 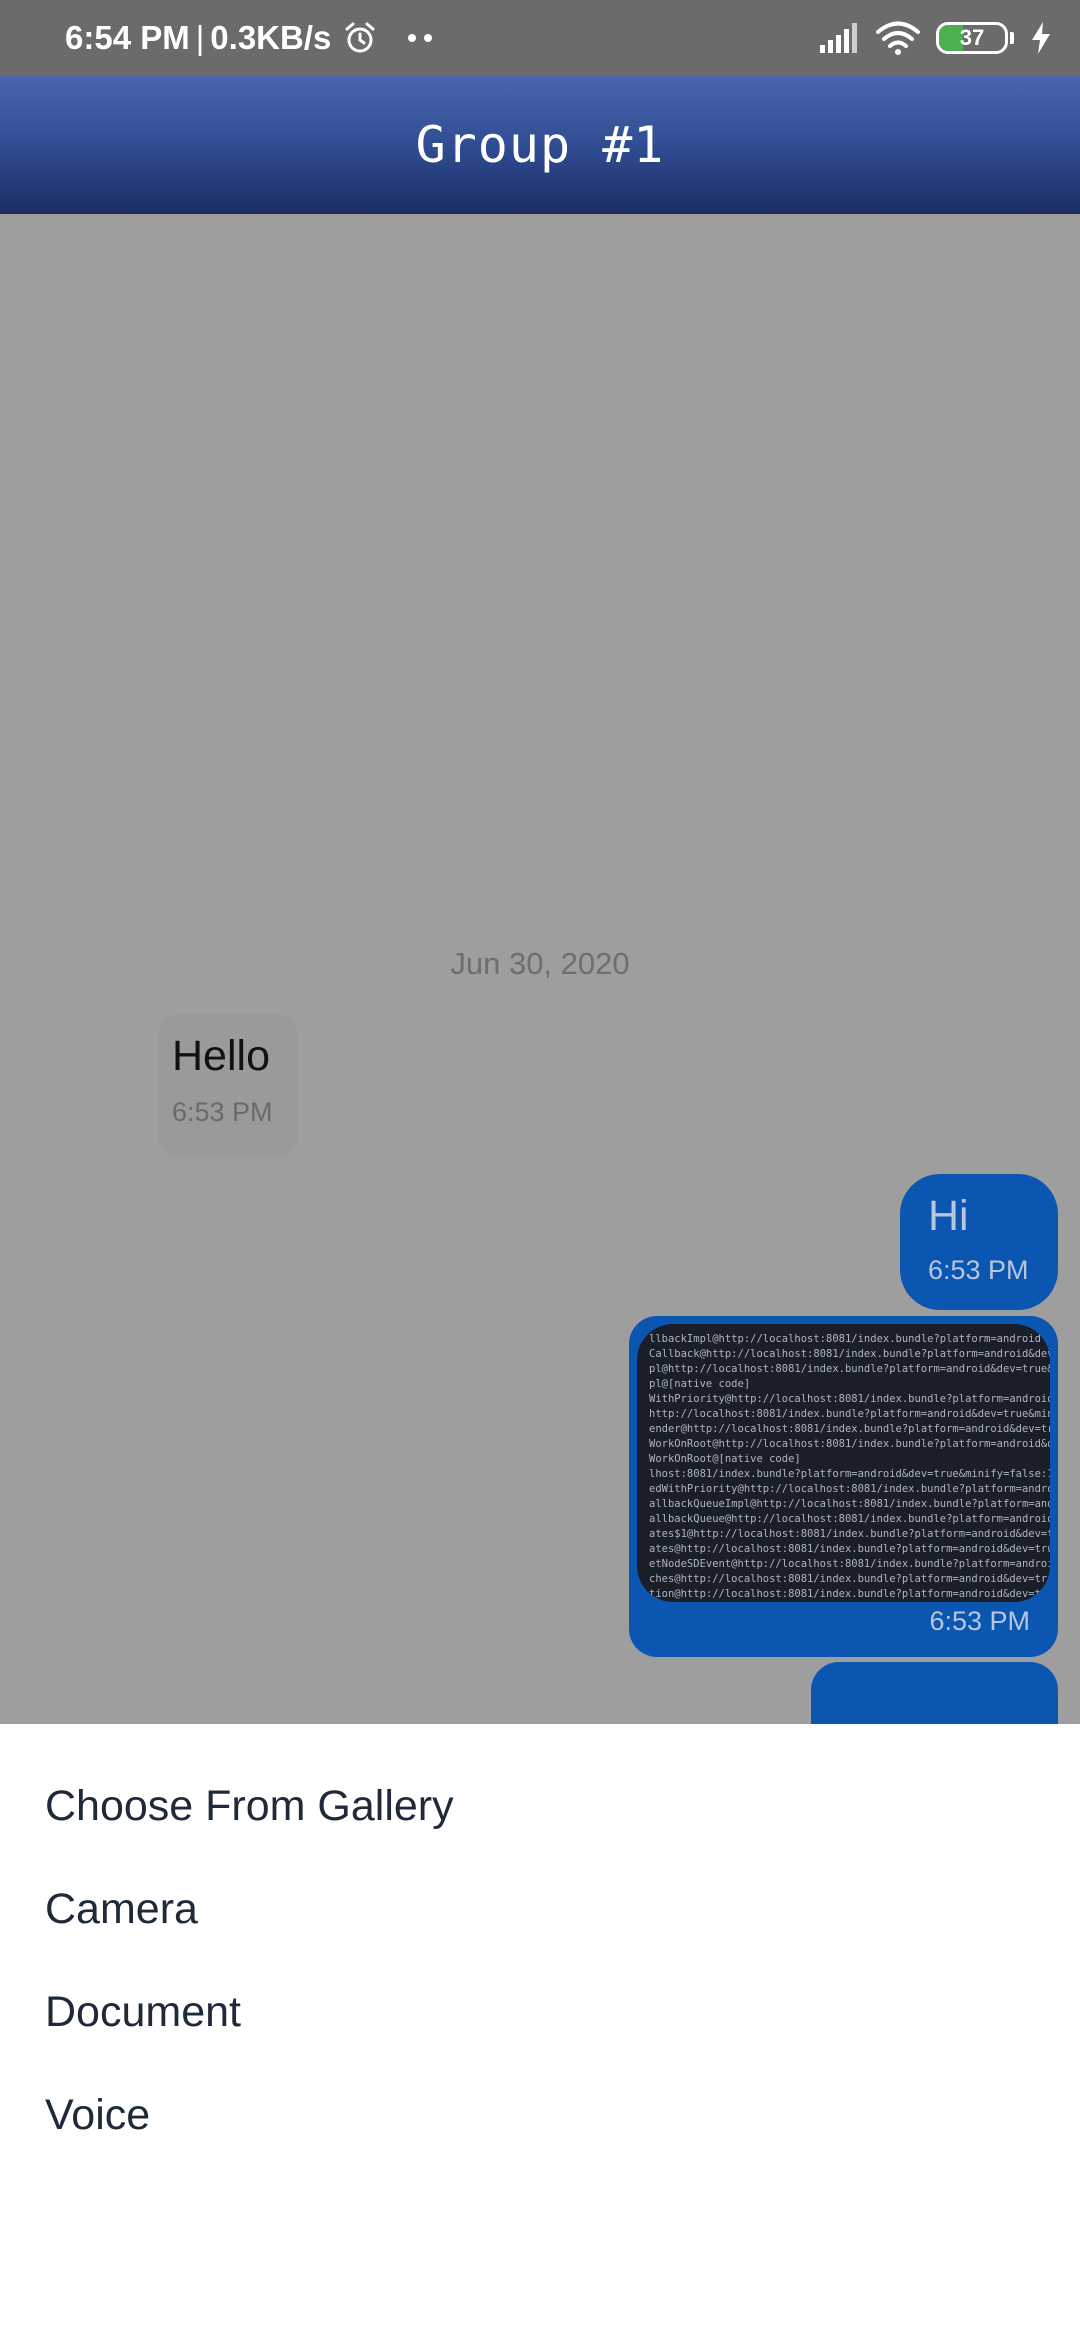 What do you see at coordinates (898, 38) in the screenshot?
I see `wifi-icon` at bounding box center [898, 38].